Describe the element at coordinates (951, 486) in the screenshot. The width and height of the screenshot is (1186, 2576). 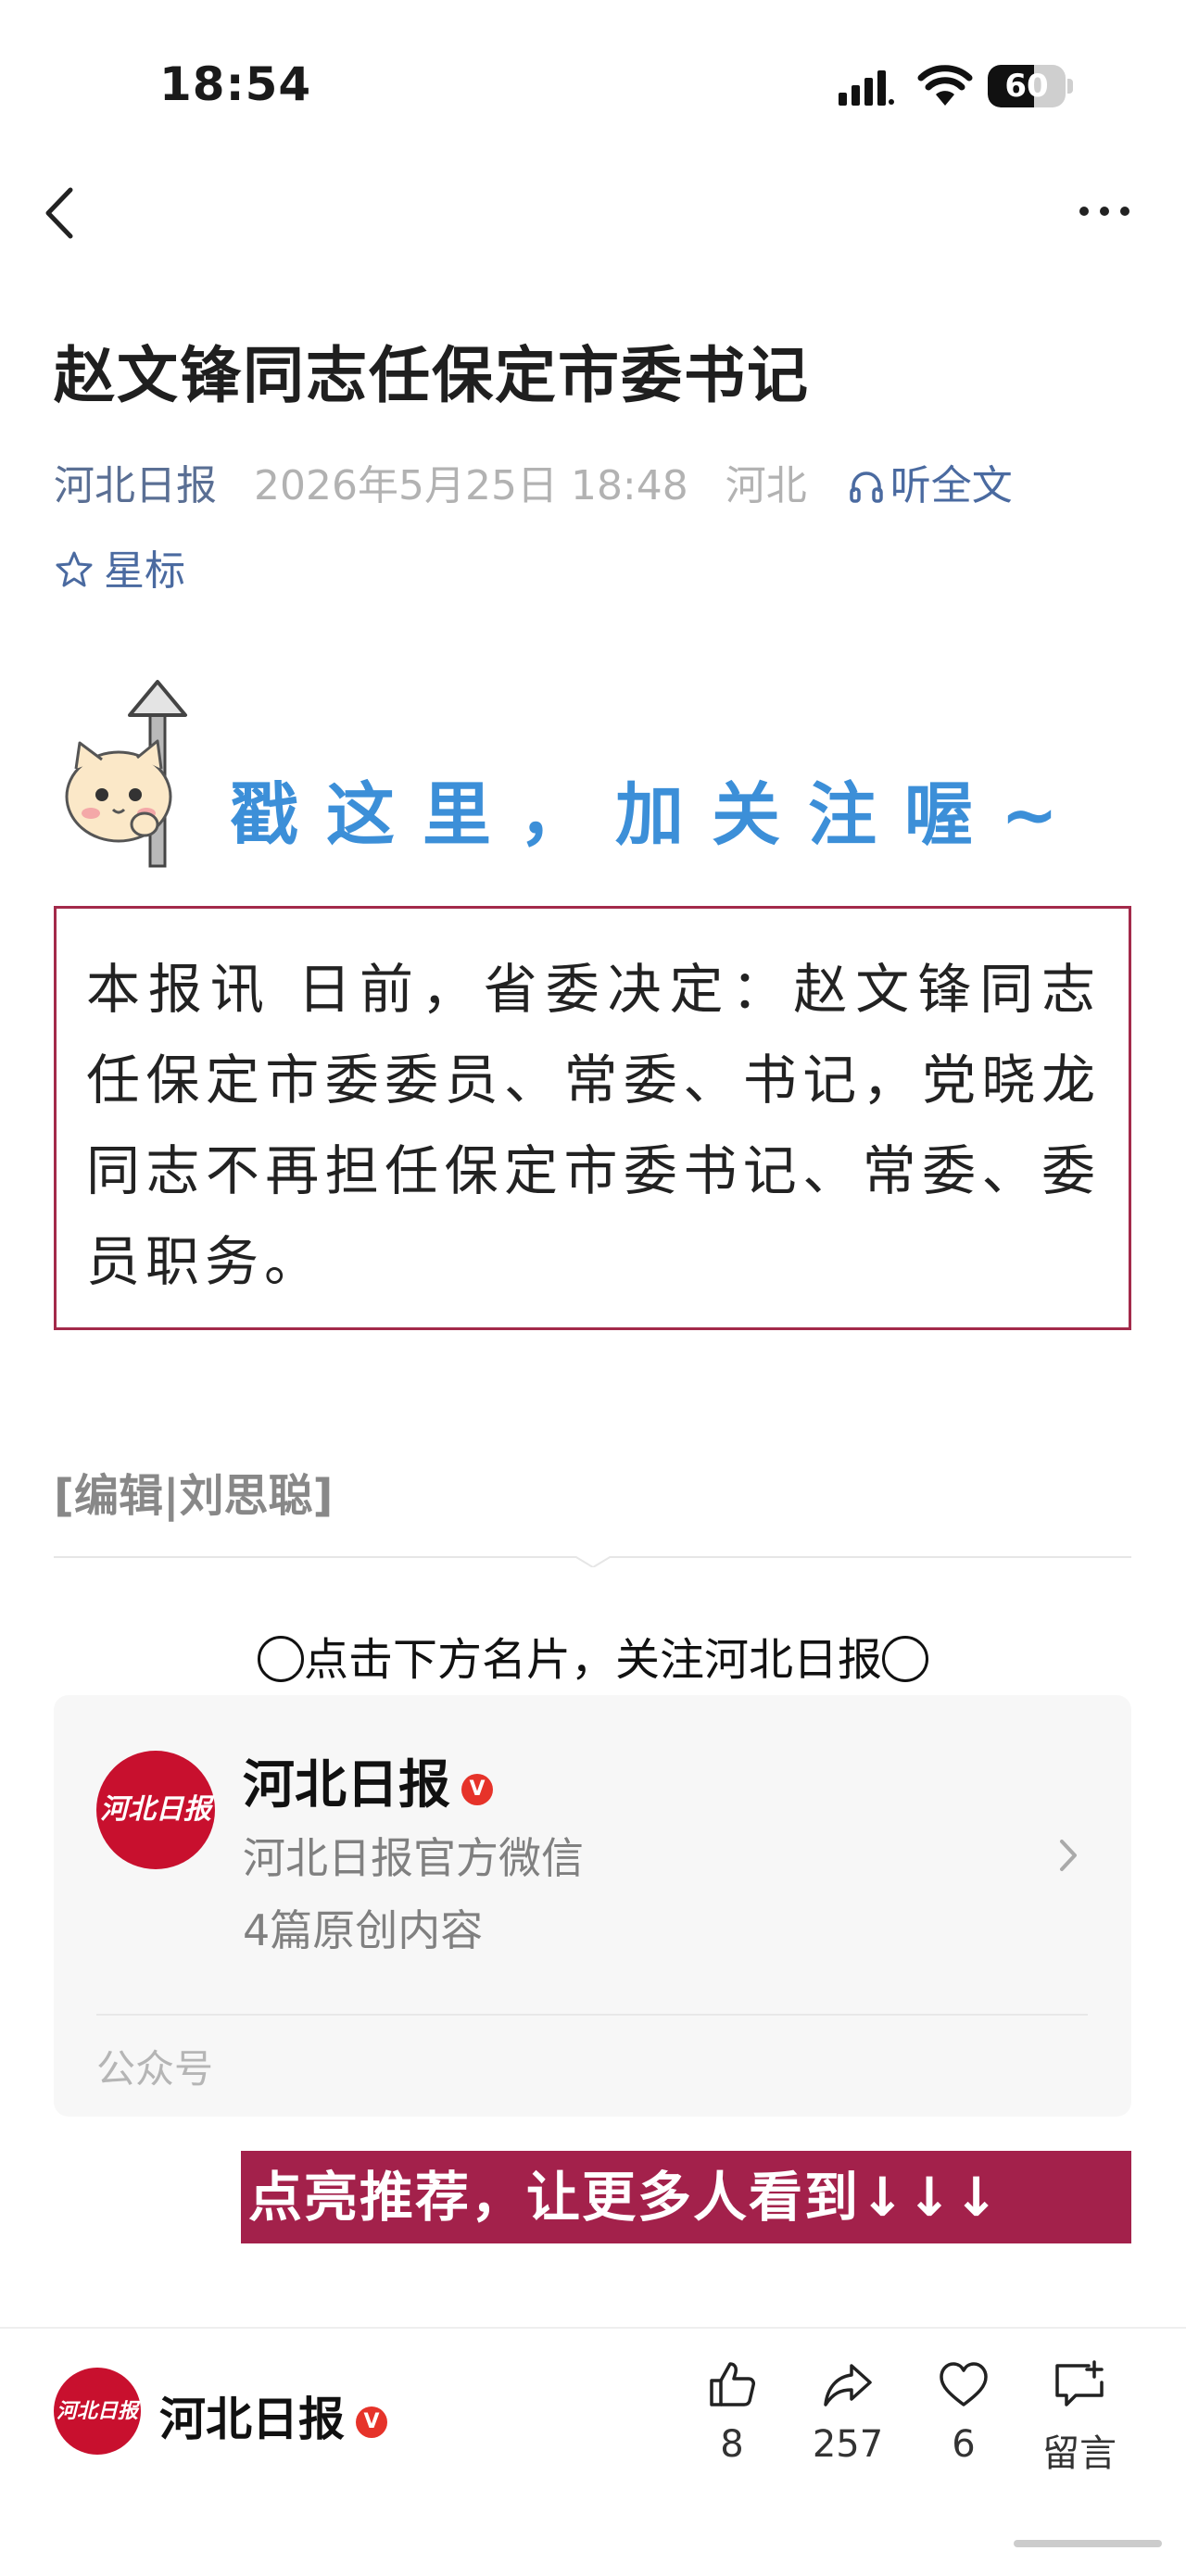
I see `listen-label: 听全文` at that location.